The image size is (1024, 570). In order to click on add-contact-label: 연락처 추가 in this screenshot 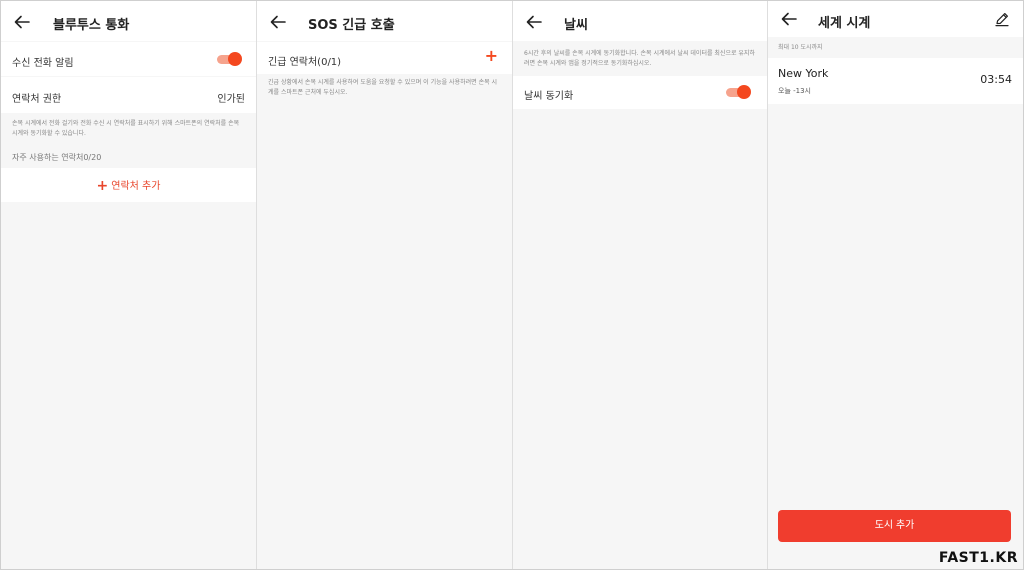, I will do `click(136, 186)`.